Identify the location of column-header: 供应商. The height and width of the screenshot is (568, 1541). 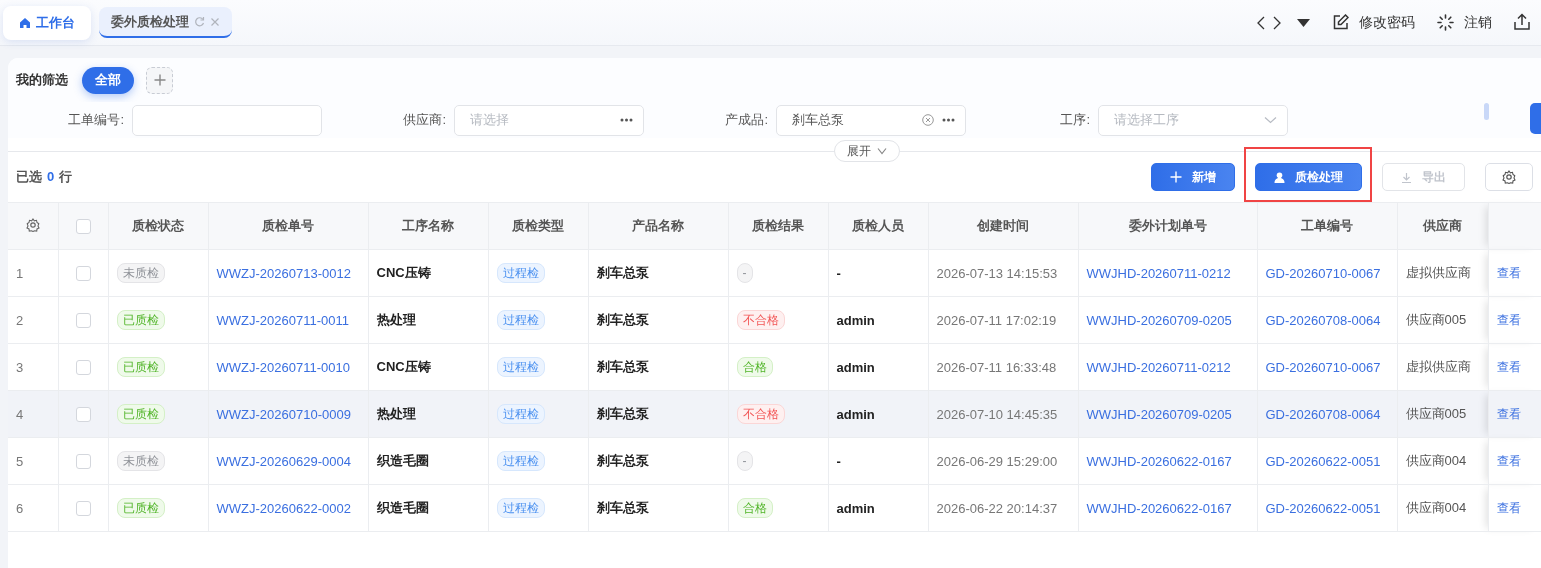
(1442, 226).